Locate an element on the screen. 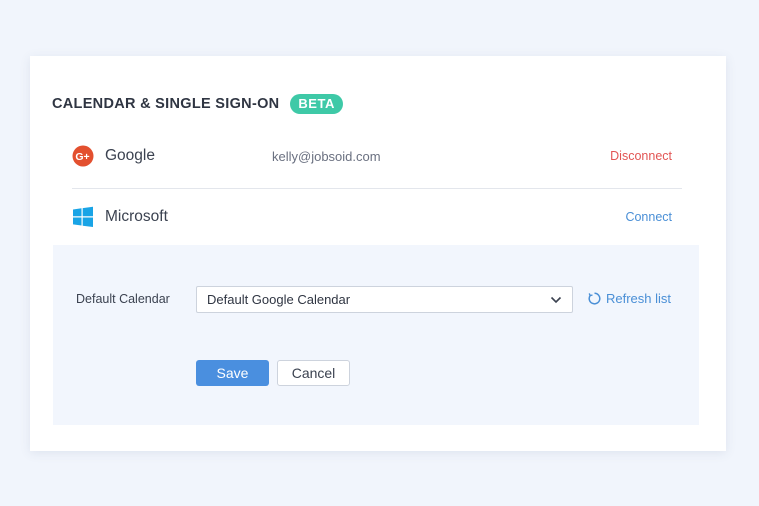  beta-badge: BETA is located at coordinates (316, 104).